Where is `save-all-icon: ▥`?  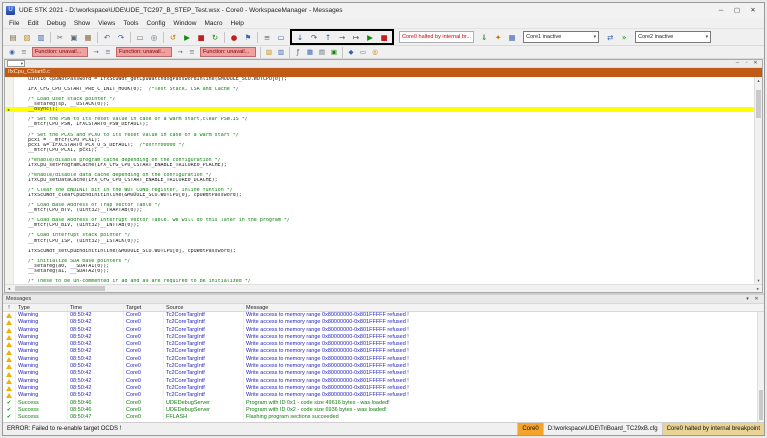 save-all-icon: ▥ is located at coordinates (281, 52).